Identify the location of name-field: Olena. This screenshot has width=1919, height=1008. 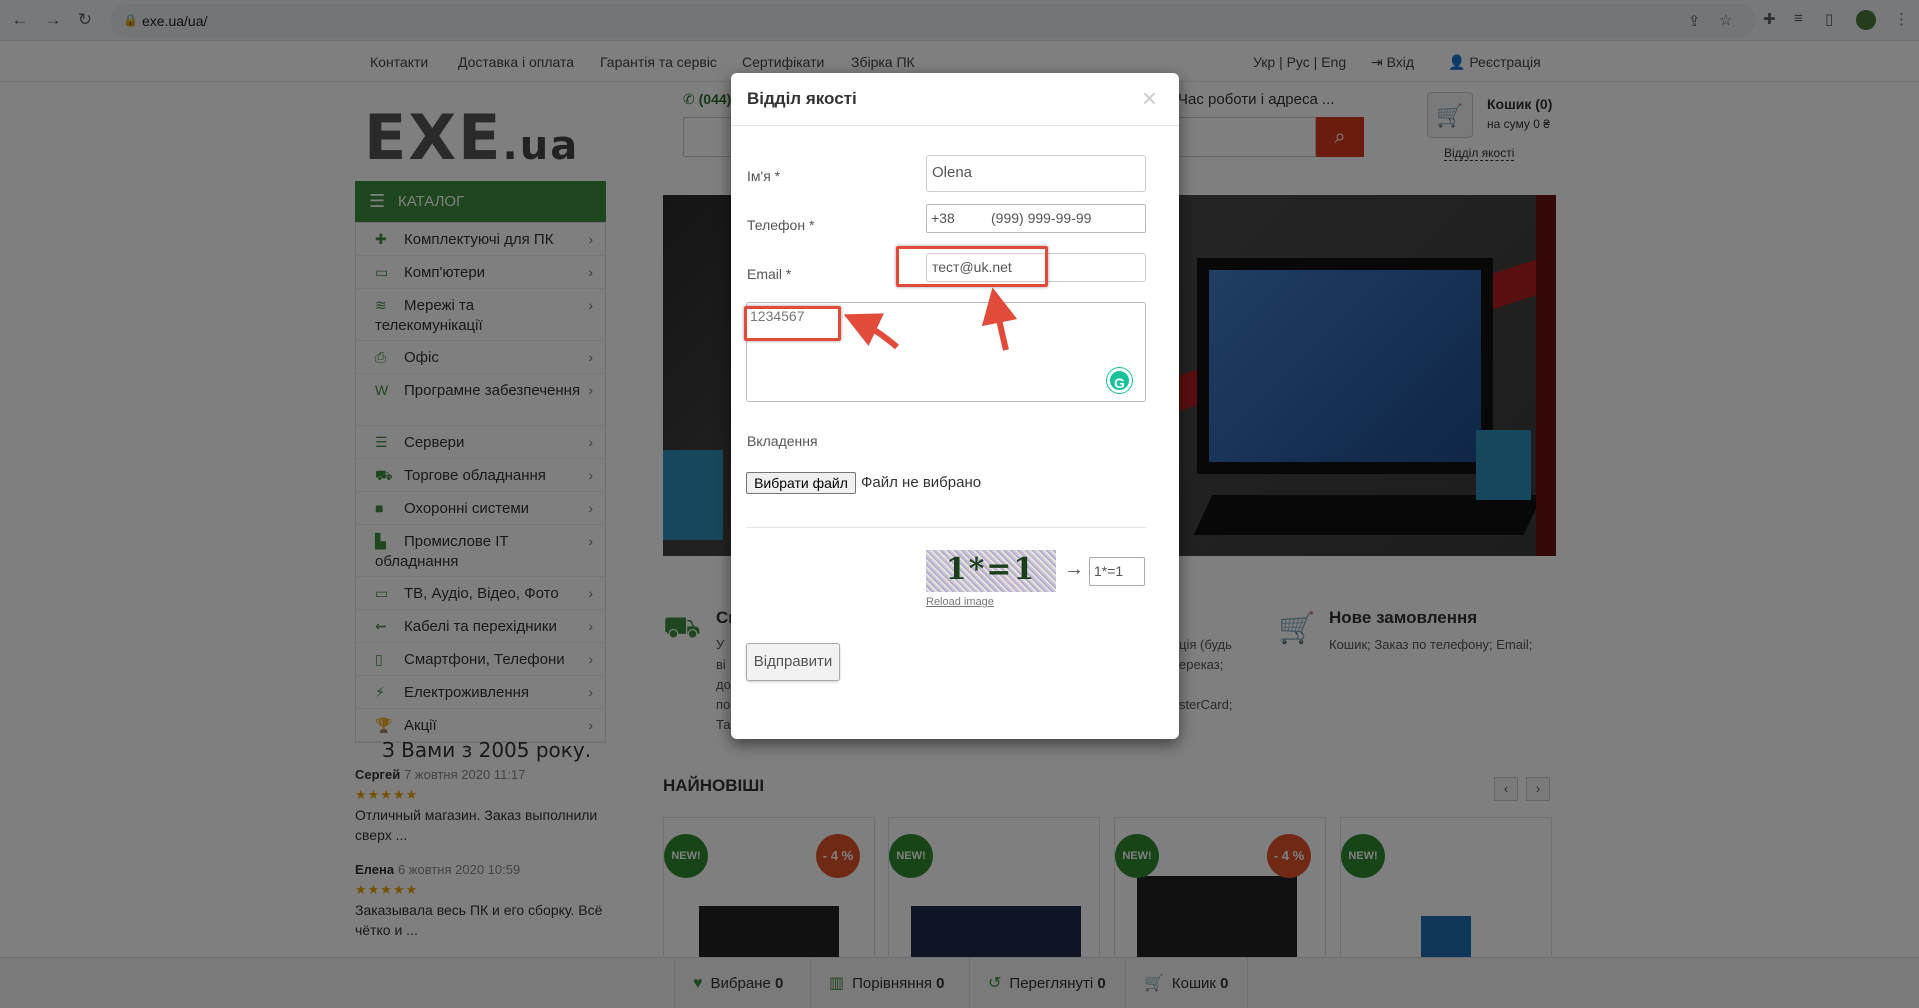
(1036, 173).